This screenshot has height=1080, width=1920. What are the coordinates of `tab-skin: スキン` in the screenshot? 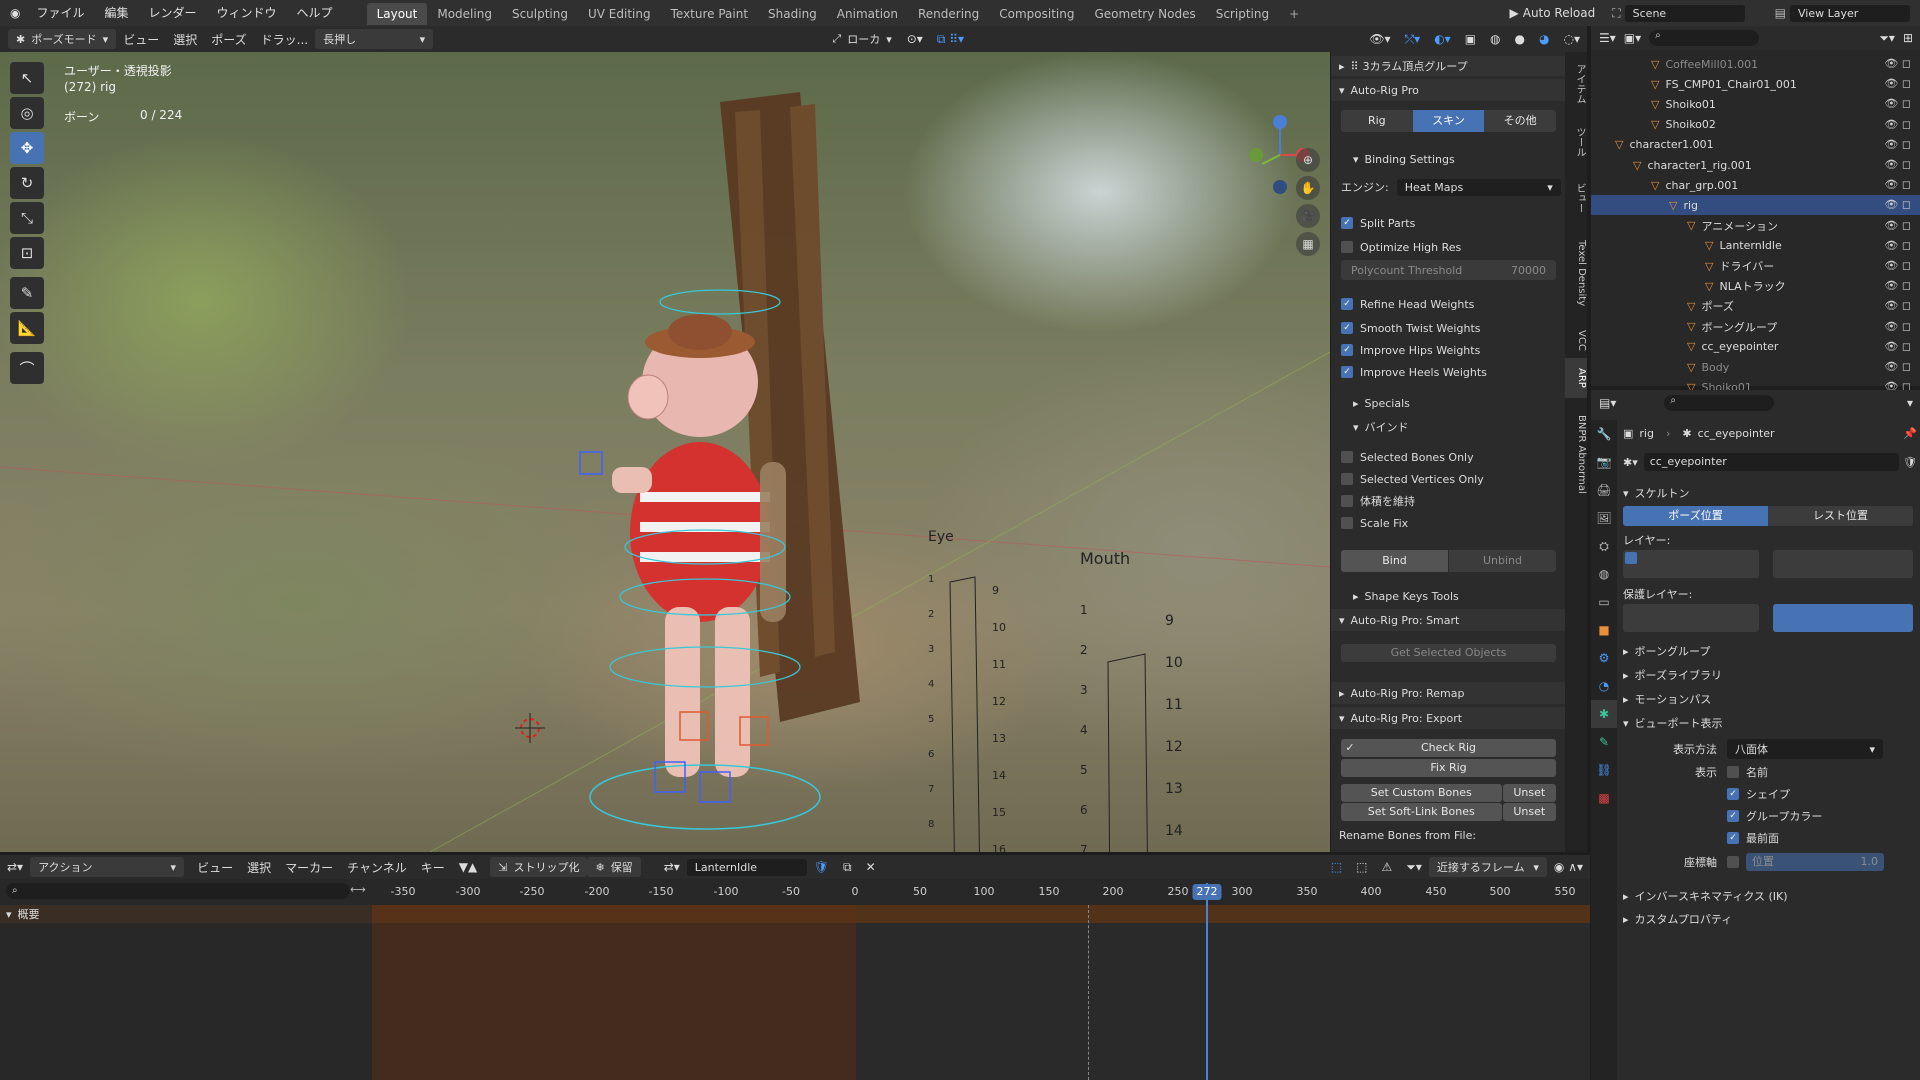 It's located at (1448, 121).